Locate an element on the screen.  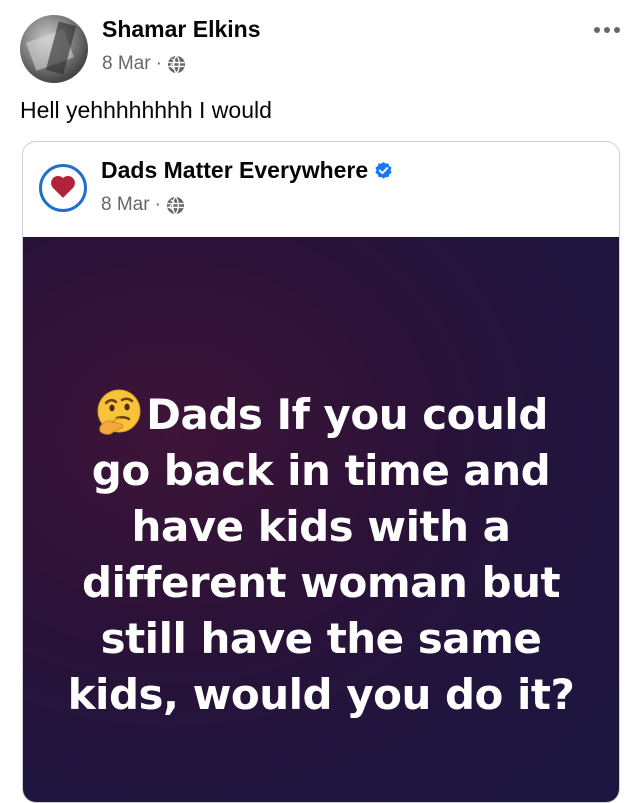
post-meta: 8 Mar · is located at coordinates (144, 64).